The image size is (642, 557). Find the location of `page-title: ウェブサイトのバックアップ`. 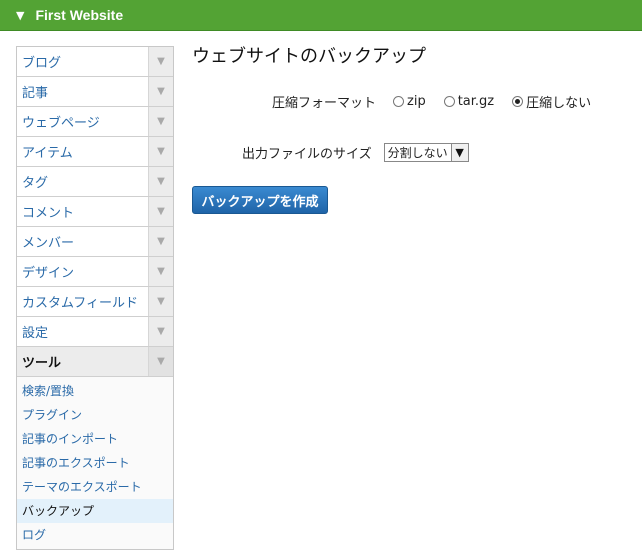

page-title: ウェブサイトのバックアップ is located at coordinates (309, 56).